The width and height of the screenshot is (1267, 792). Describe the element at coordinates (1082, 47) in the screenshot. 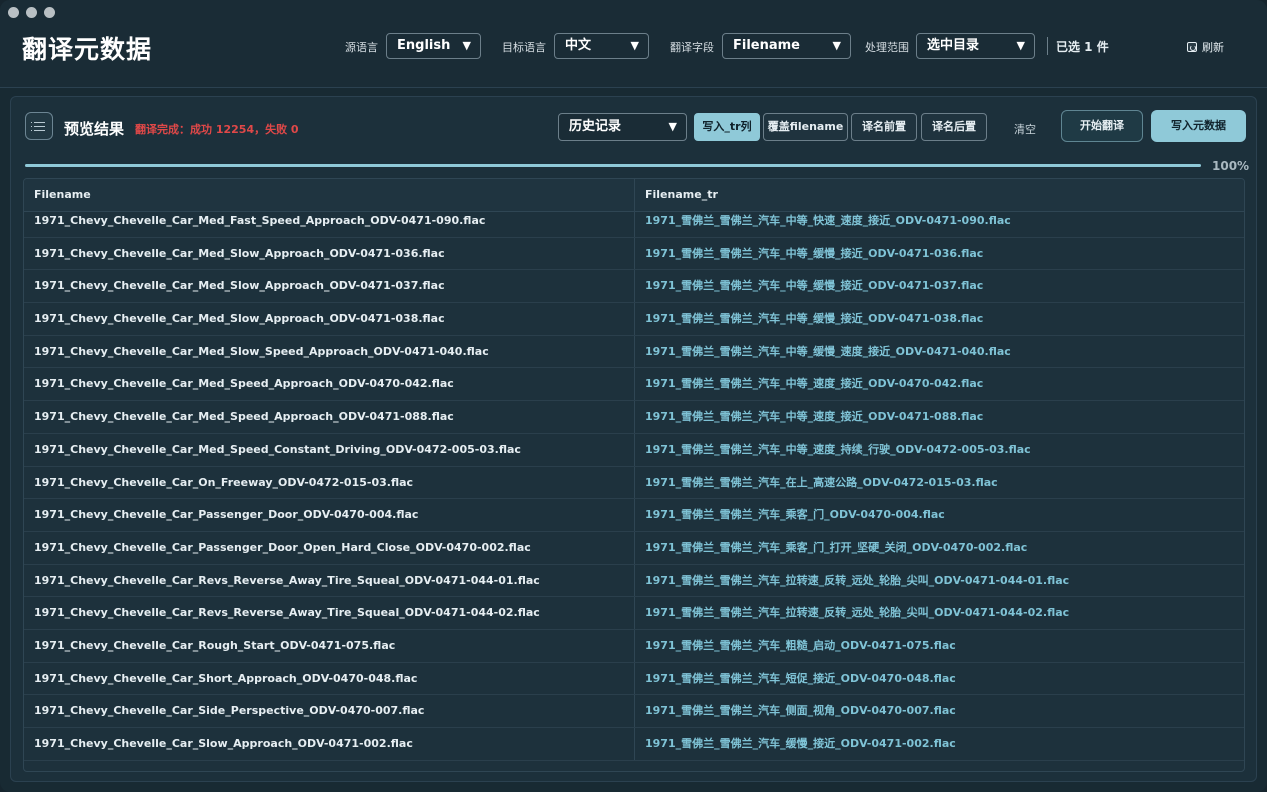

I see `selected-count: 已选 1 件` at that location.